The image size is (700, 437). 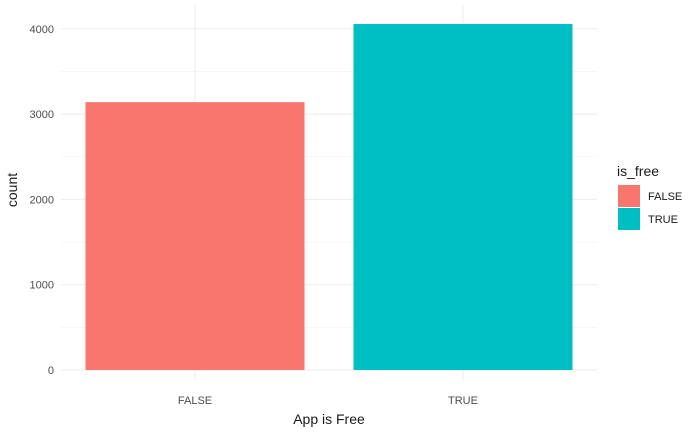 What do you see at coordinates (638, 171) in the screenshot?
I see `legend-title: is_free` at bounding box center [638, 171].